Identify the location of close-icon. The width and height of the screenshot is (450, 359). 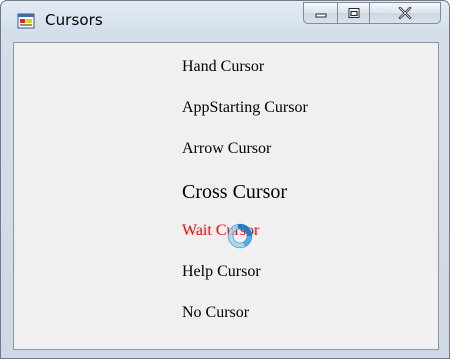
(405, 13).